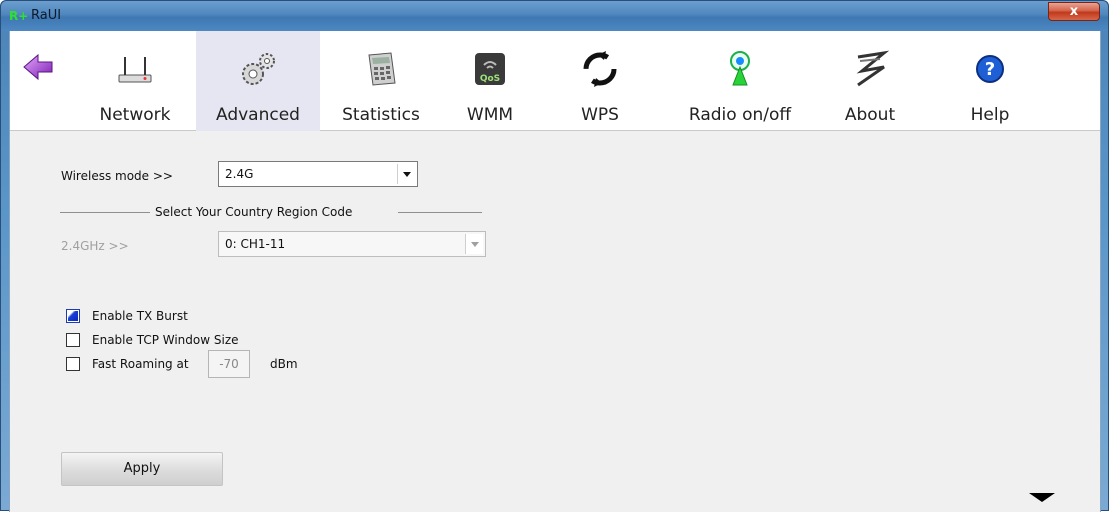 The height and width of the screenshot is (512, 1109). I want to click on radio-antenna-icon, so click(740, 69).